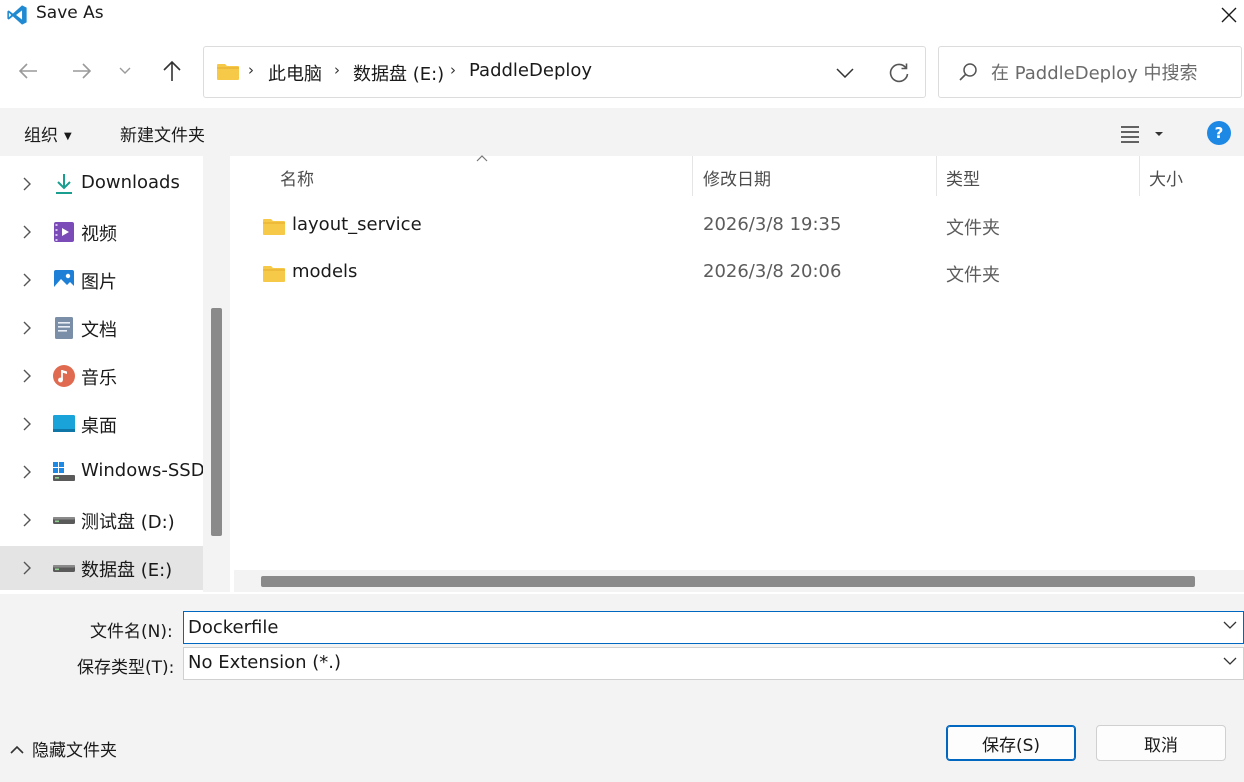  I want to click on filename-label: 文件名(N):, so click(131, 632).